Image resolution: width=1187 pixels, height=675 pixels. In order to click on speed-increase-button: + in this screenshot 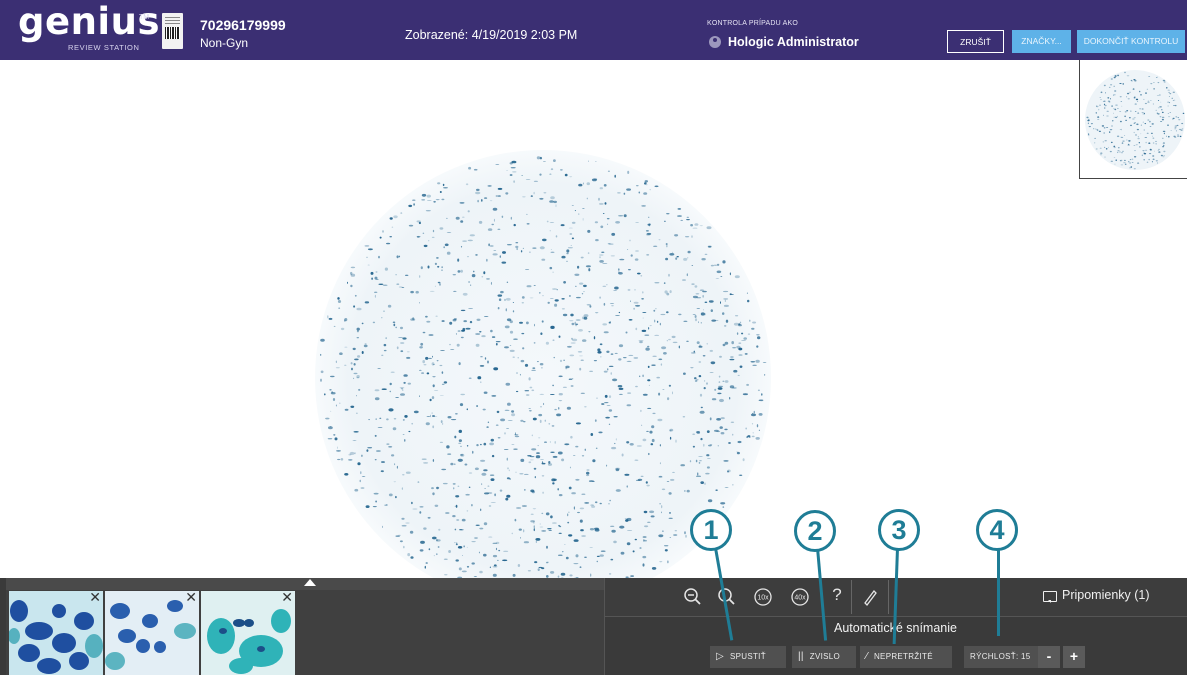, I will do `click(1074, 657)`.